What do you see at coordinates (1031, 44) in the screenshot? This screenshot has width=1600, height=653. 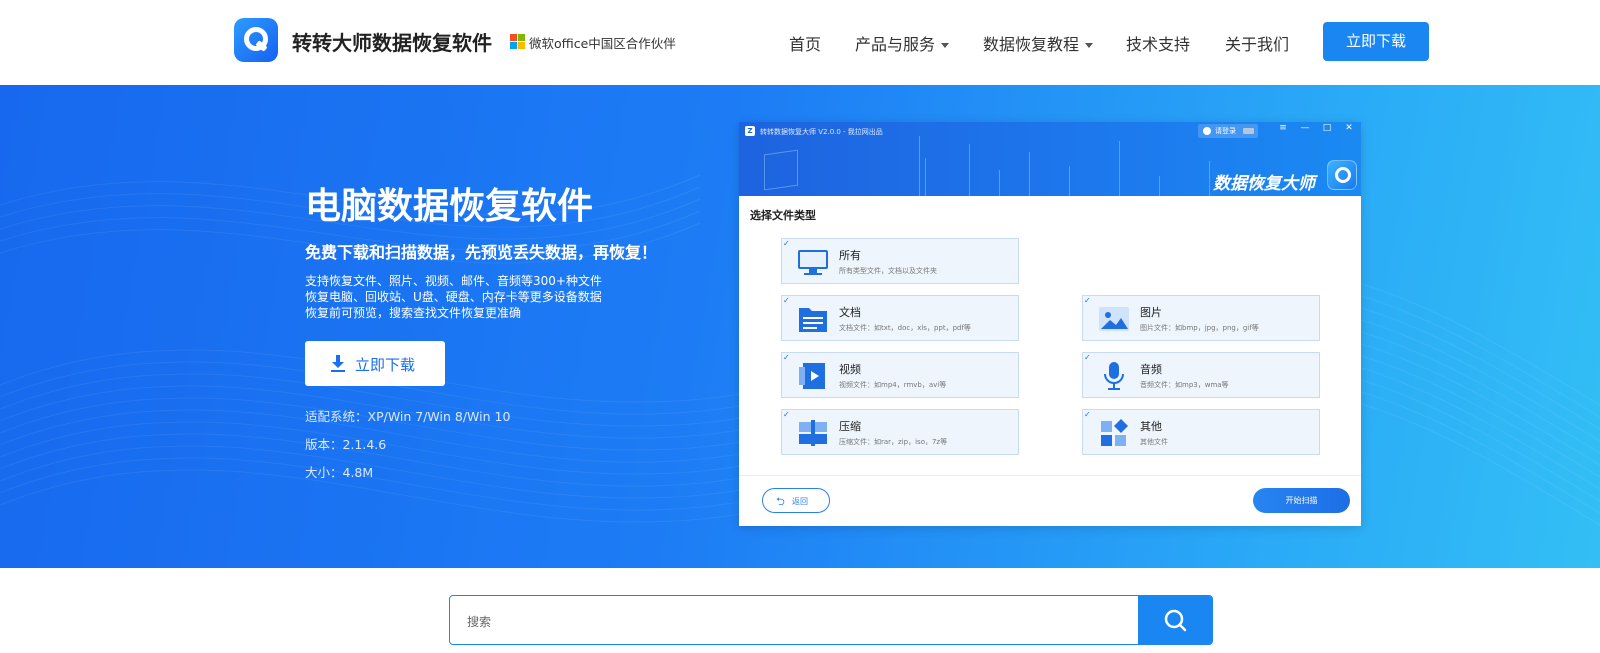 I see `nav-tutorials-label: 数据恢复教程` at bounding box center [1031, 44].